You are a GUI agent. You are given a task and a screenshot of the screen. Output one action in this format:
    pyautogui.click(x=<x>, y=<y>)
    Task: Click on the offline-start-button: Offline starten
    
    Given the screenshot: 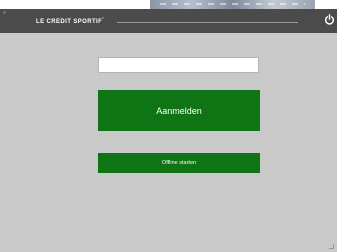 What is the action you would take?
    pyautogui.click(x=179, y=163)
    